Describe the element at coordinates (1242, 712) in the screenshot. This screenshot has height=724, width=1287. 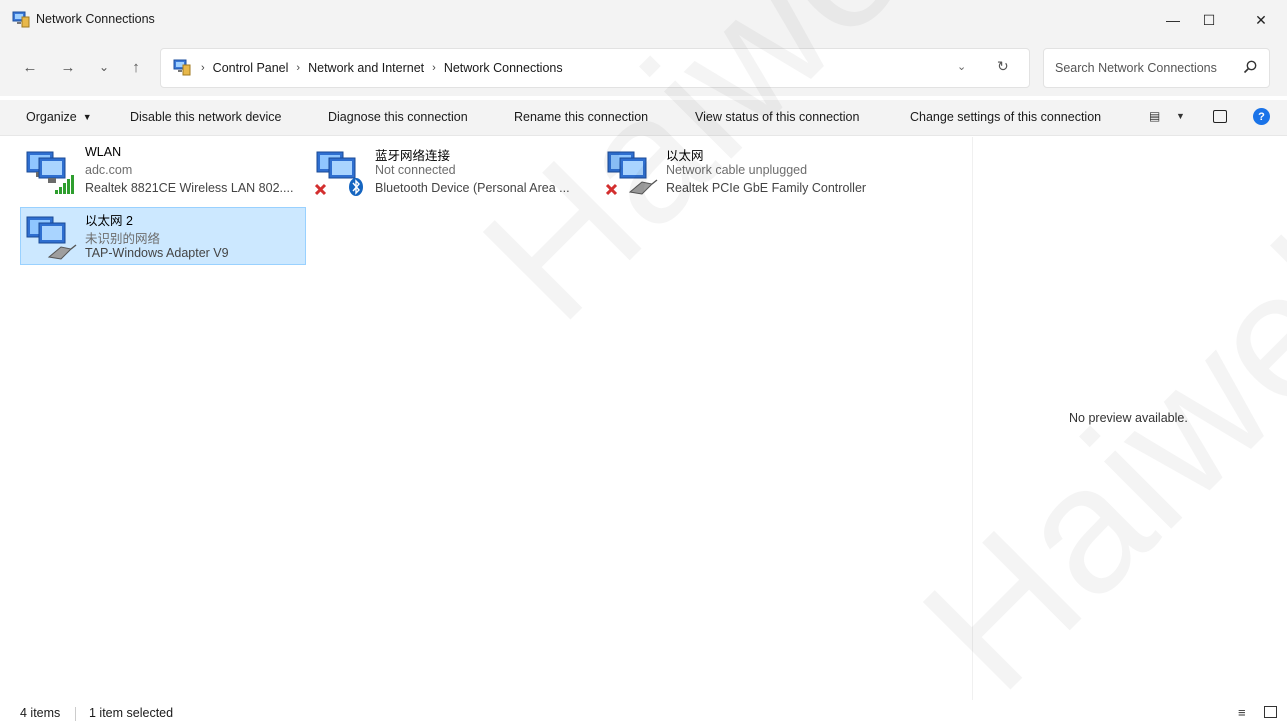
I see `details-view-icon: ≡` at that location.